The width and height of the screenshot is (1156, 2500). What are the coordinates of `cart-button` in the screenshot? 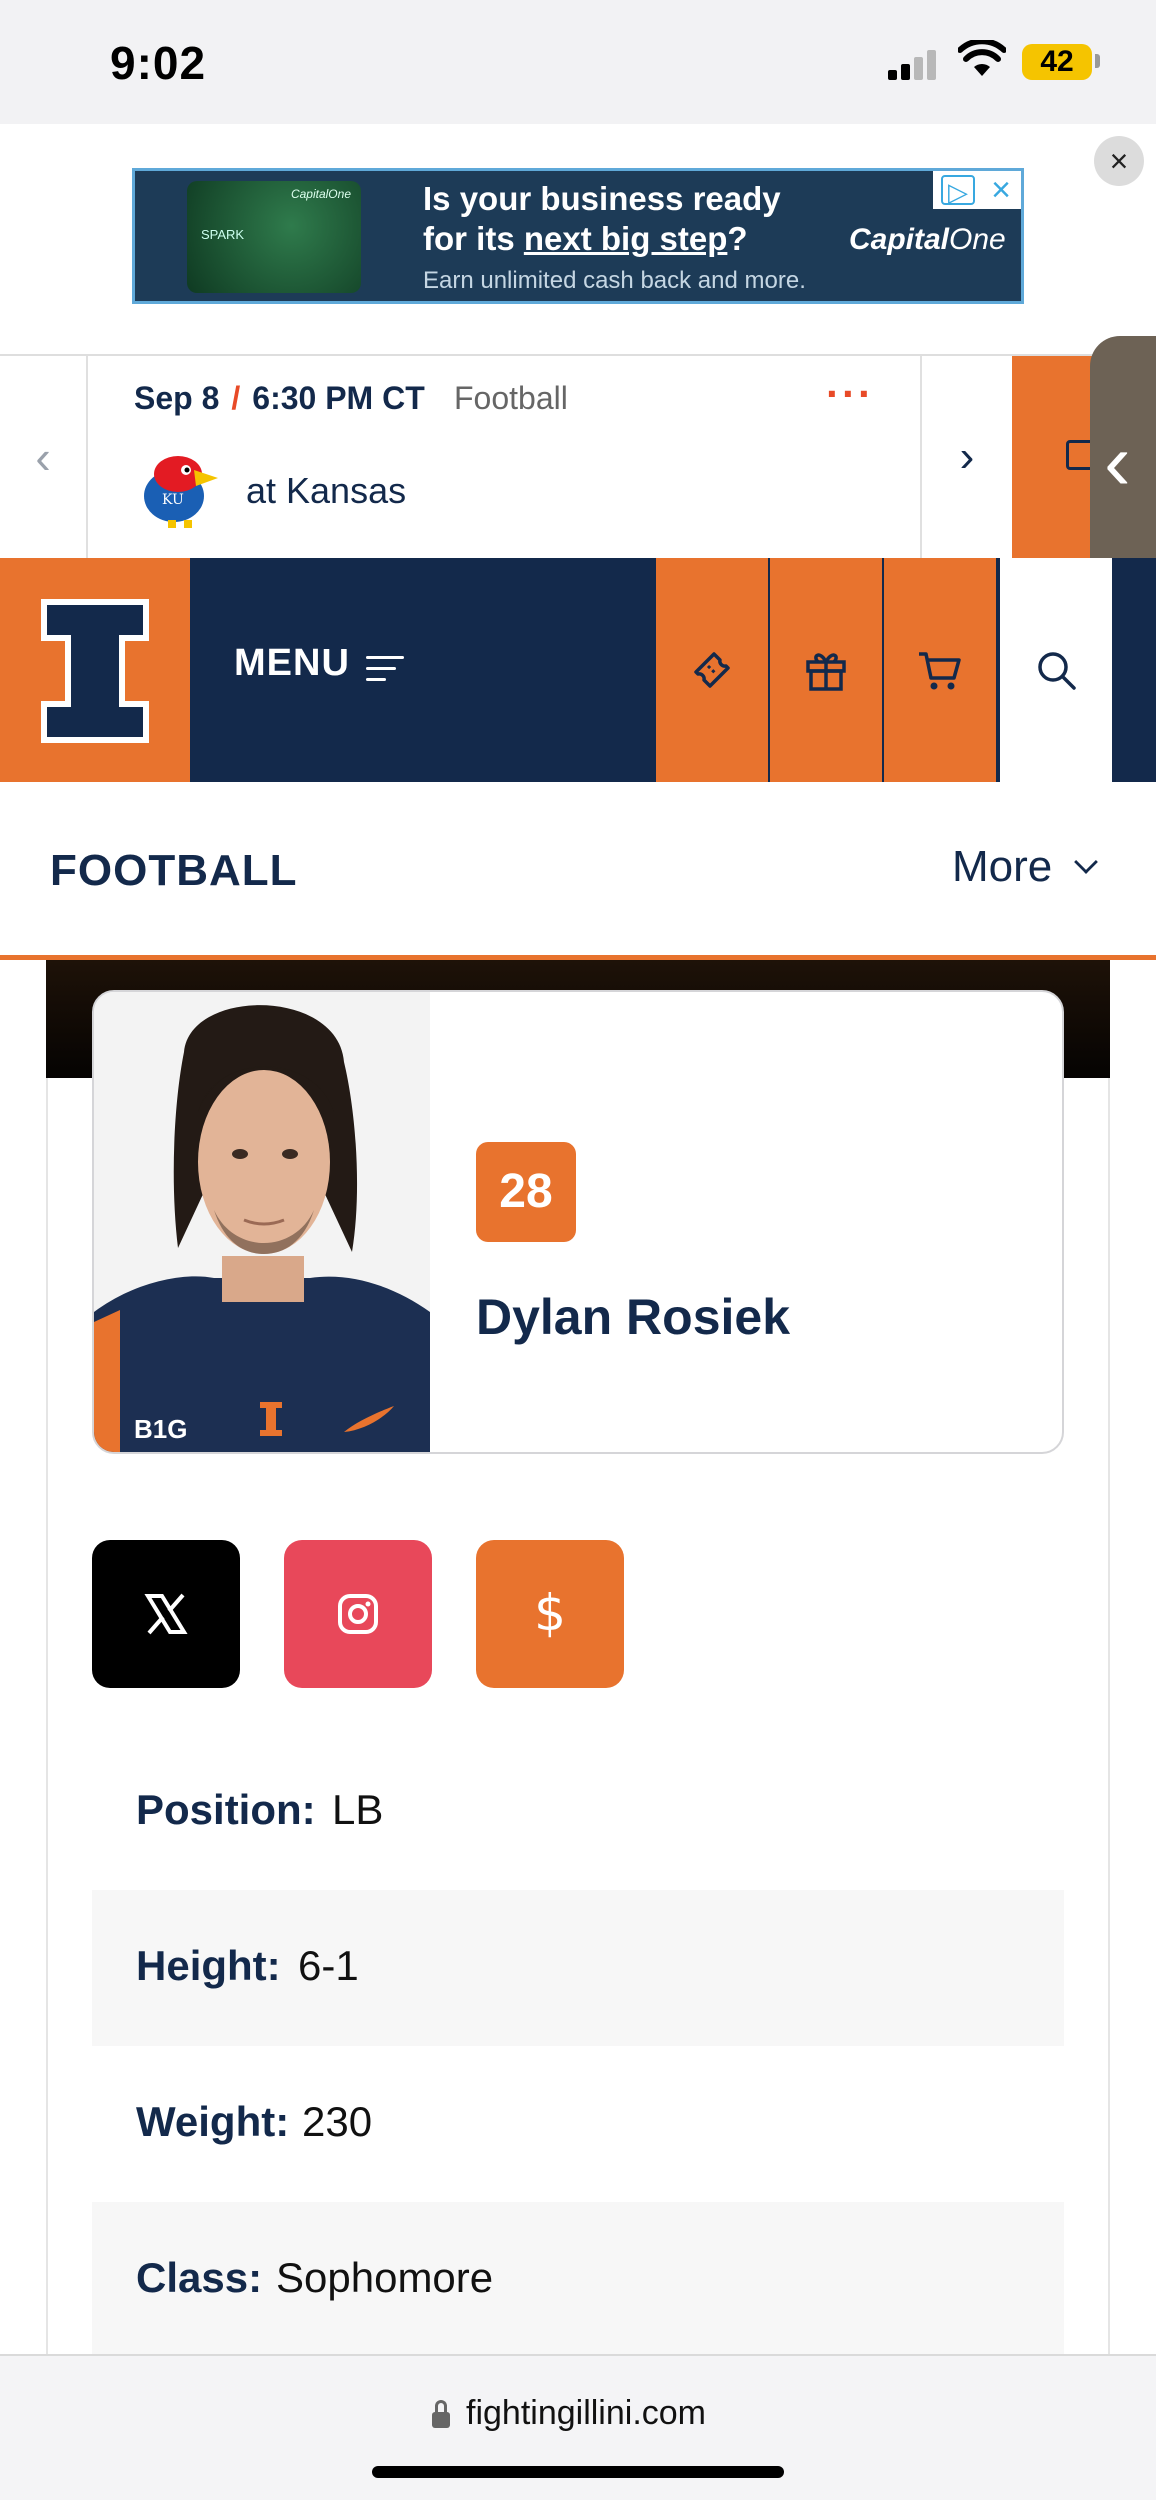 It's located at (940, 670).